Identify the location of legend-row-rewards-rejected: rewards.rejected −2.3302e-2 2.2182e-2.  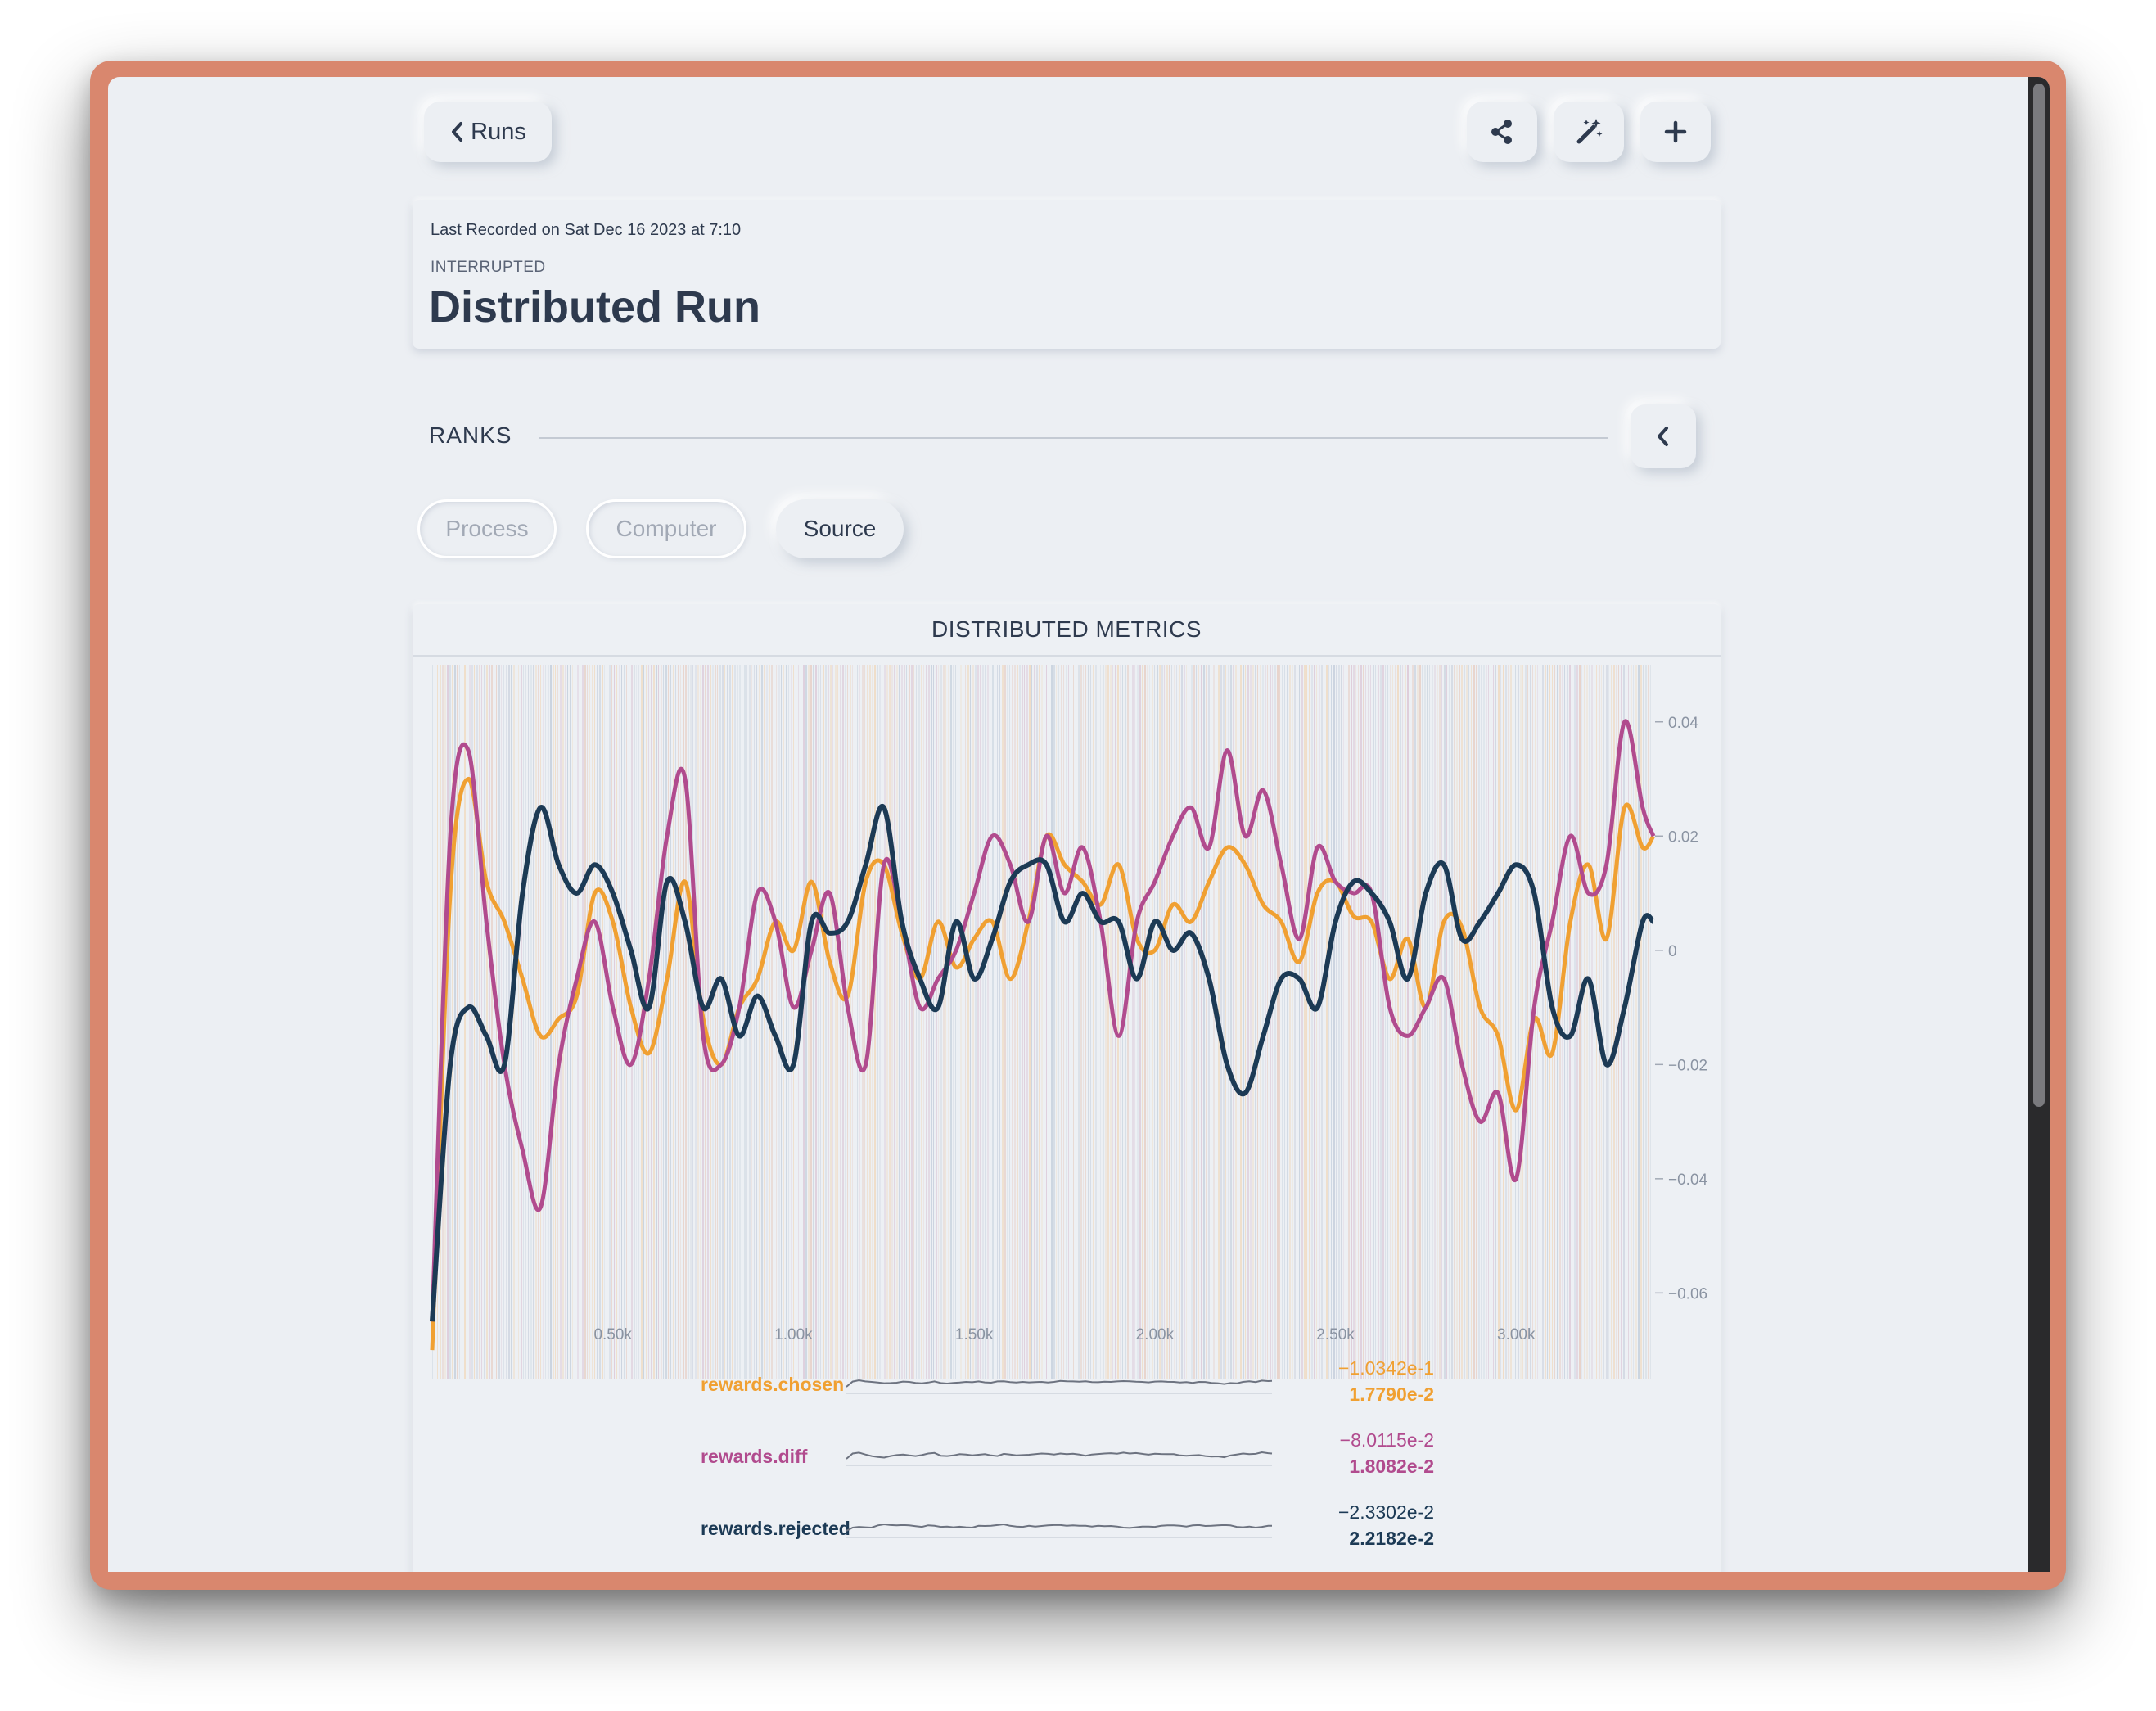
(1067, 1534).